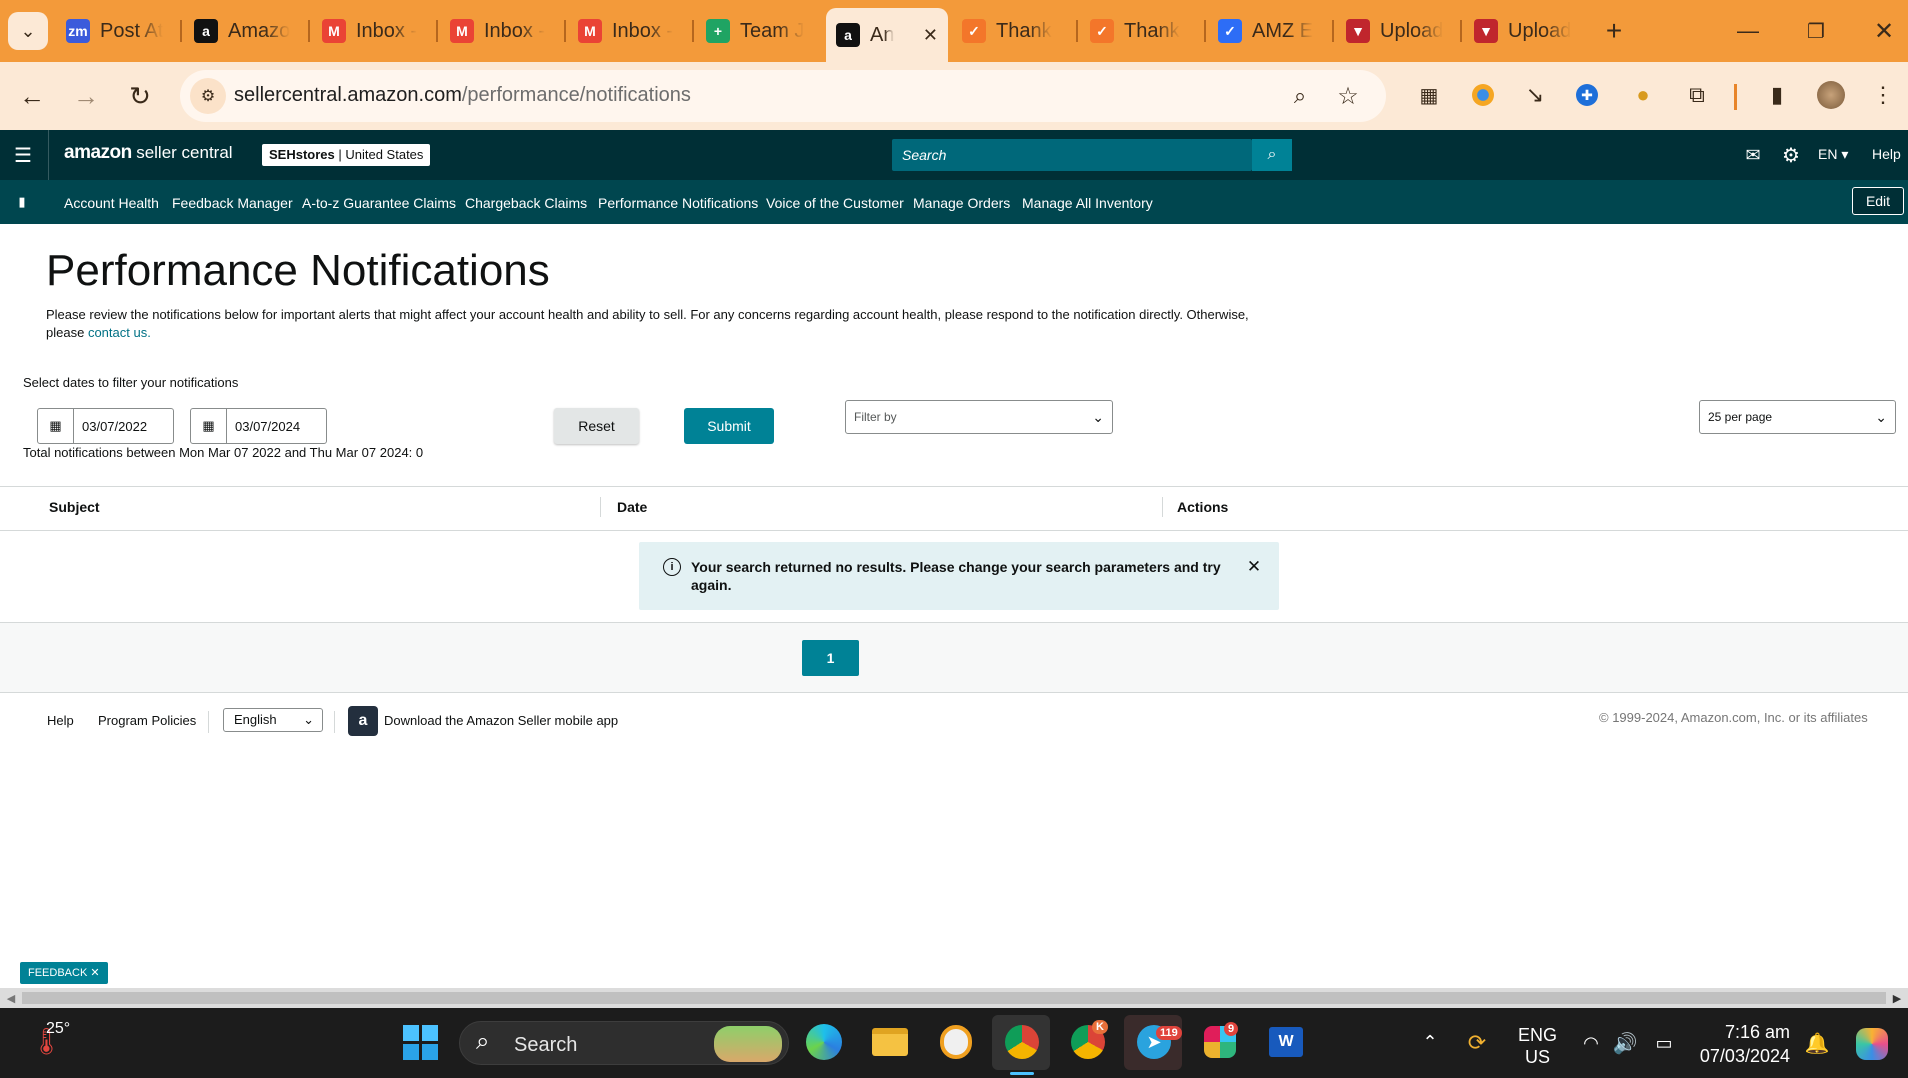 Image resolution: width=1908 pixels, height=1078 pixels. Describe the element at coordinates (111, 203) in the screenshot. I see `nav-link: Account Health` at that location.